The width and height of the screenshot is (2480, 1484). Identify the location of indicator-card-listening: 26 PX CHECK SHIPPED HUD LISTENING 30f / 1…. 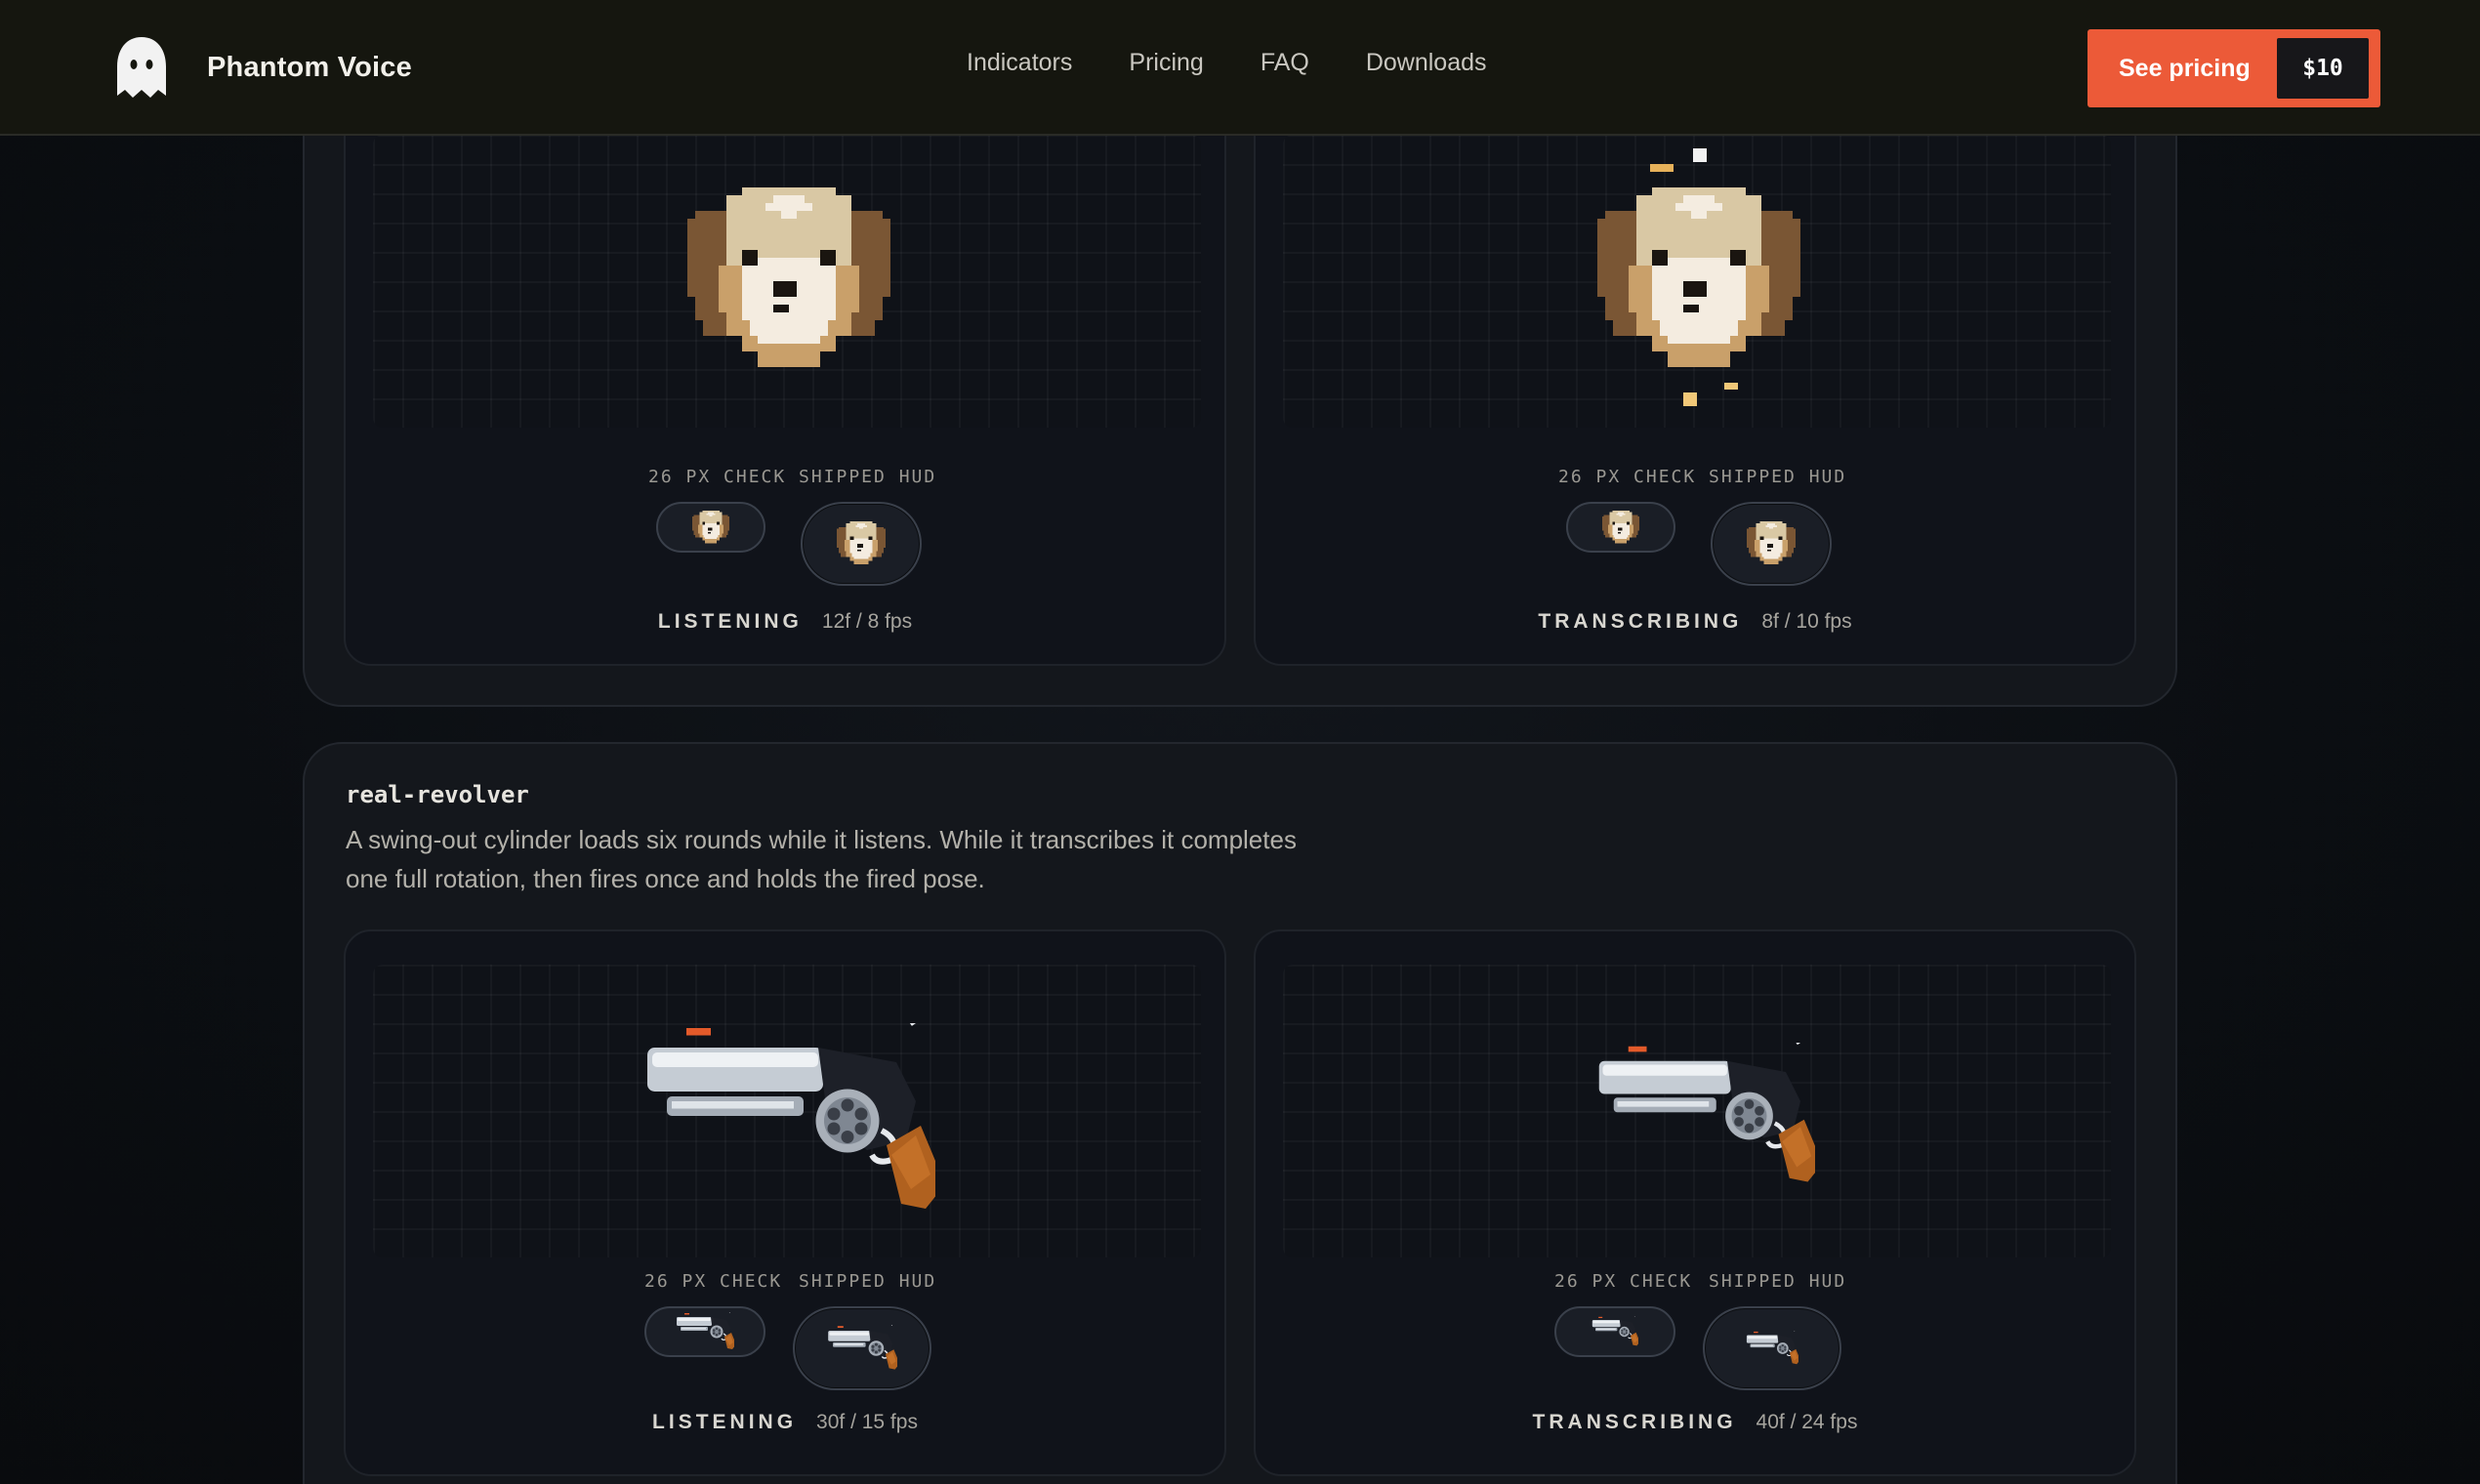
(785, 1203).